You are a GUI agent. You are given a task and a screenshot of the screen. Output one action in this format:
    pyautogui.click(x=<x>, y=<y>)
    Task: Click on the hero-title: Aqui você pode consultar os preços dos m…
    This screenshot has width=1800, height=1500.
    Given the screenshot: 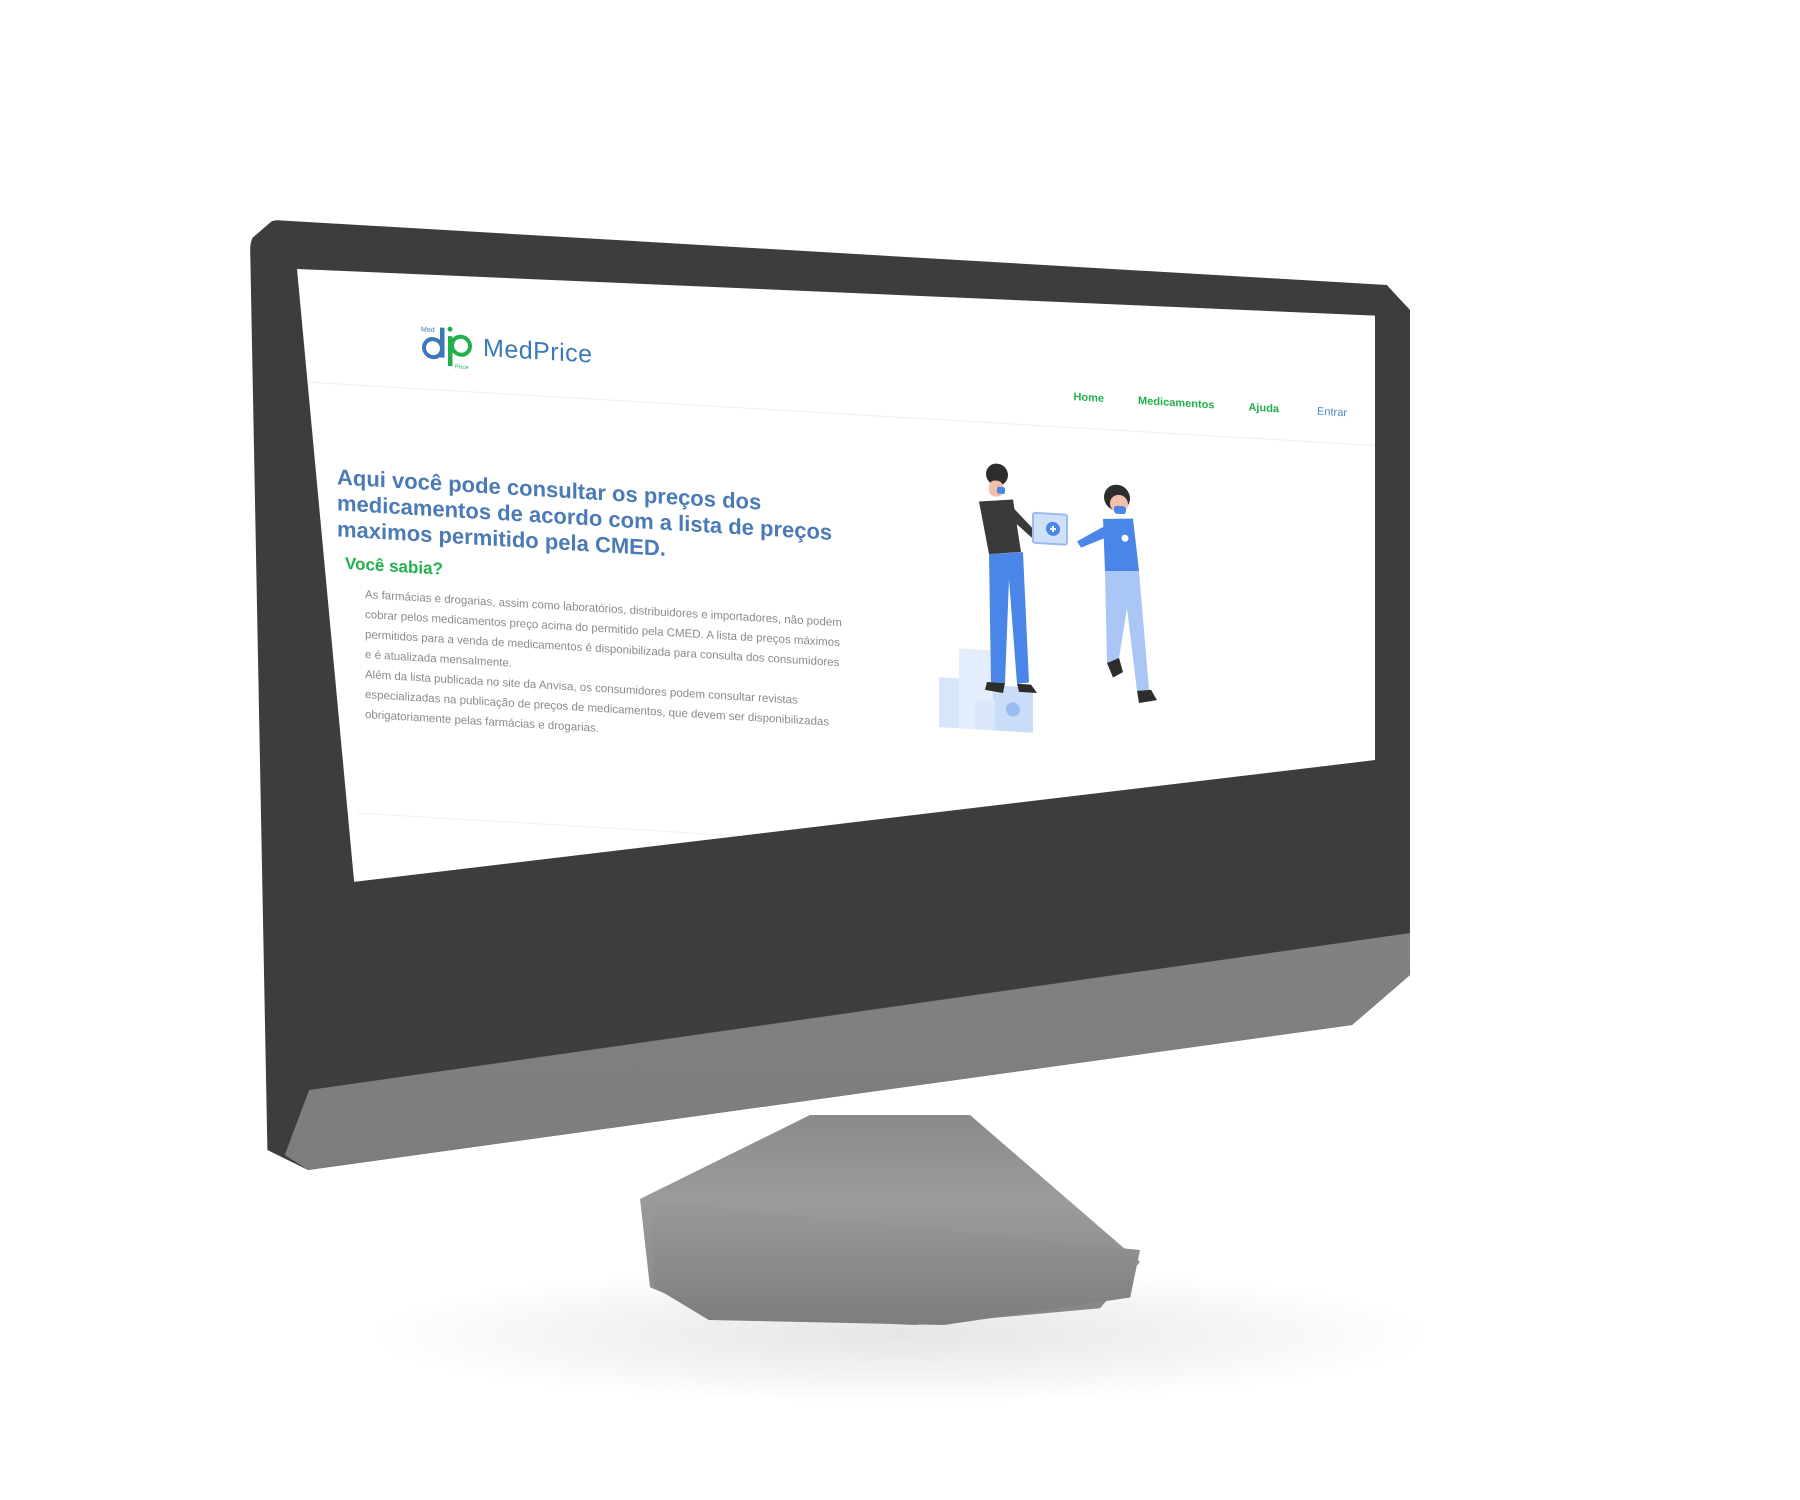 What is the action you would take?
    pyautogui.click(x=585, y=512)
    